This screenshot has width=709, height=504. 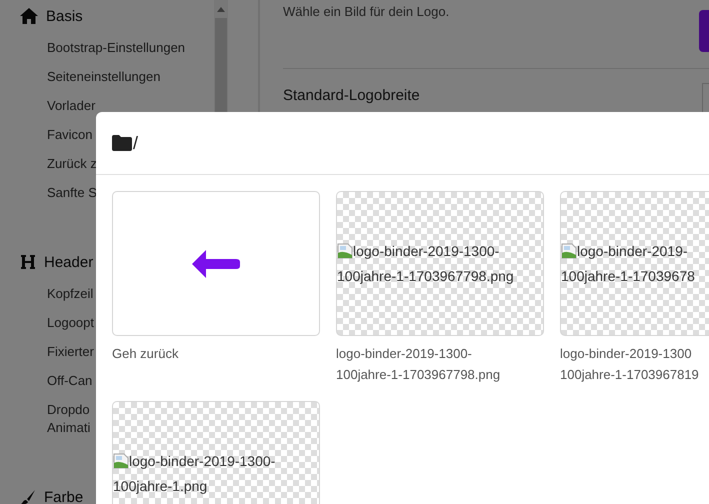 What do you see at coordinates (630, 364) in the screenshot?
I see `file-name: logo-binder-2019-1300 100jahre-1-1703967819` at bounding box center [630, 364].